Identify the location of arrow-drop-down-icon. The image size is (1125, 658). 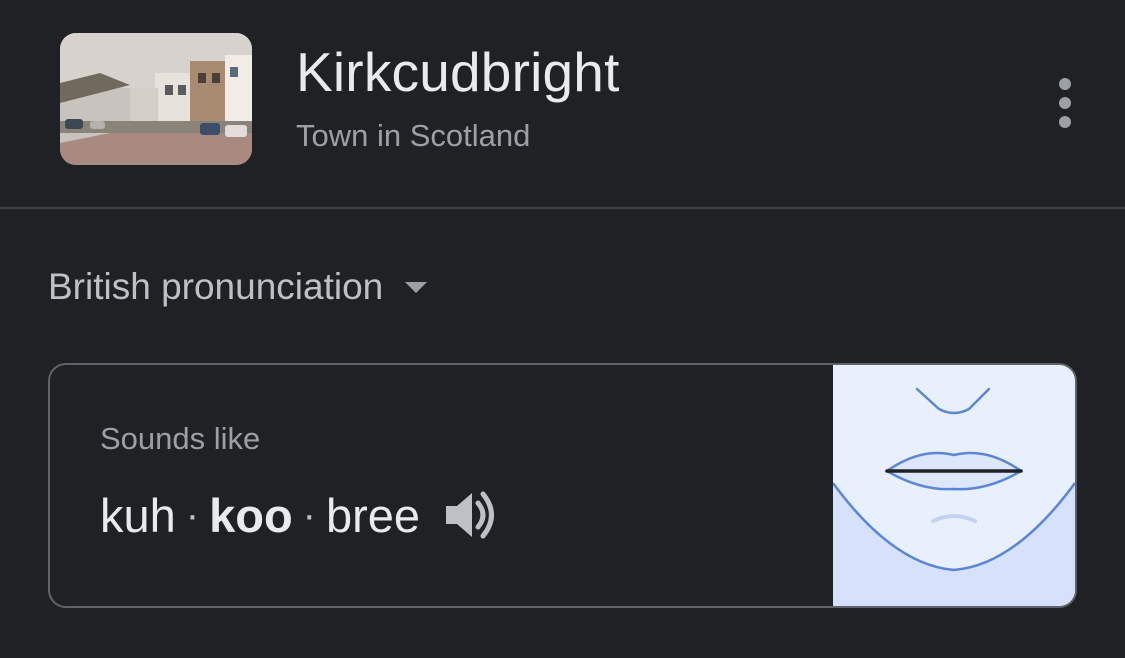
(416, 287).